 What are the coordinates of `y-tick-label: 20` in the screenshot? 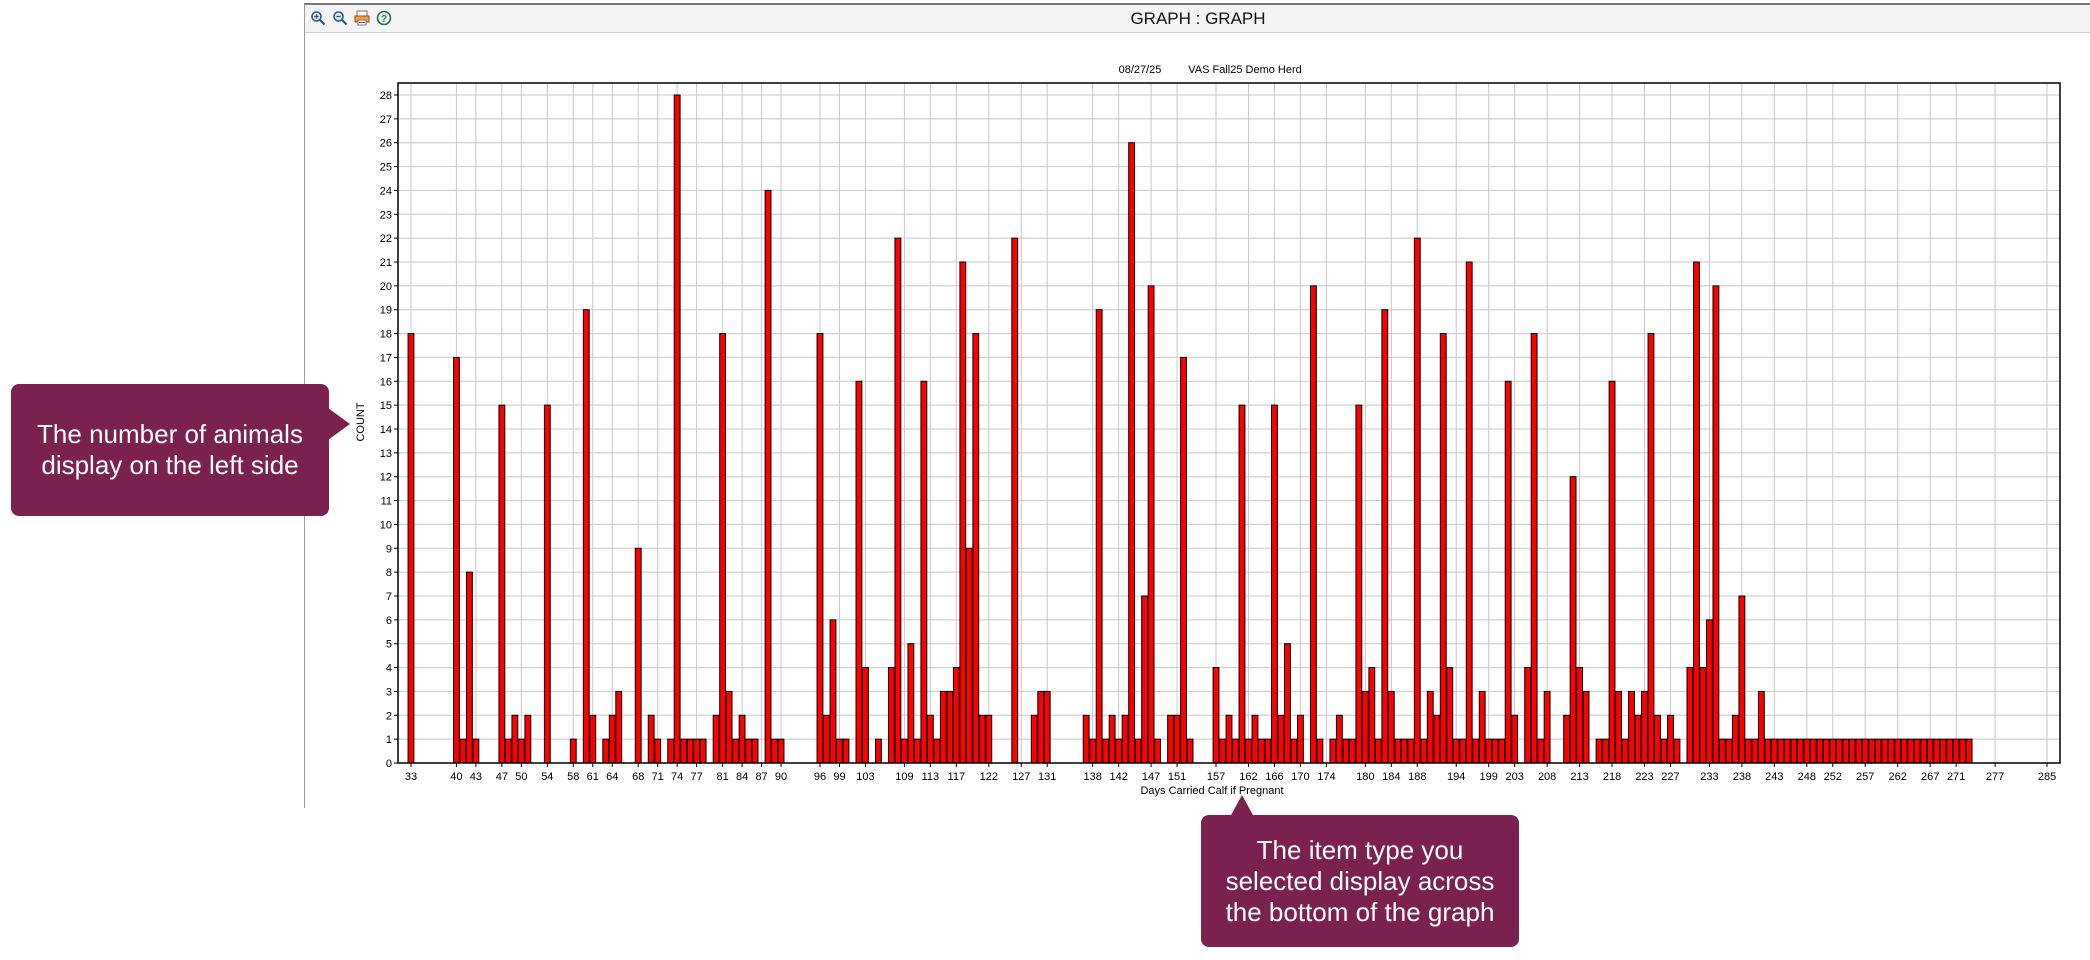 It's located at (386, 287).